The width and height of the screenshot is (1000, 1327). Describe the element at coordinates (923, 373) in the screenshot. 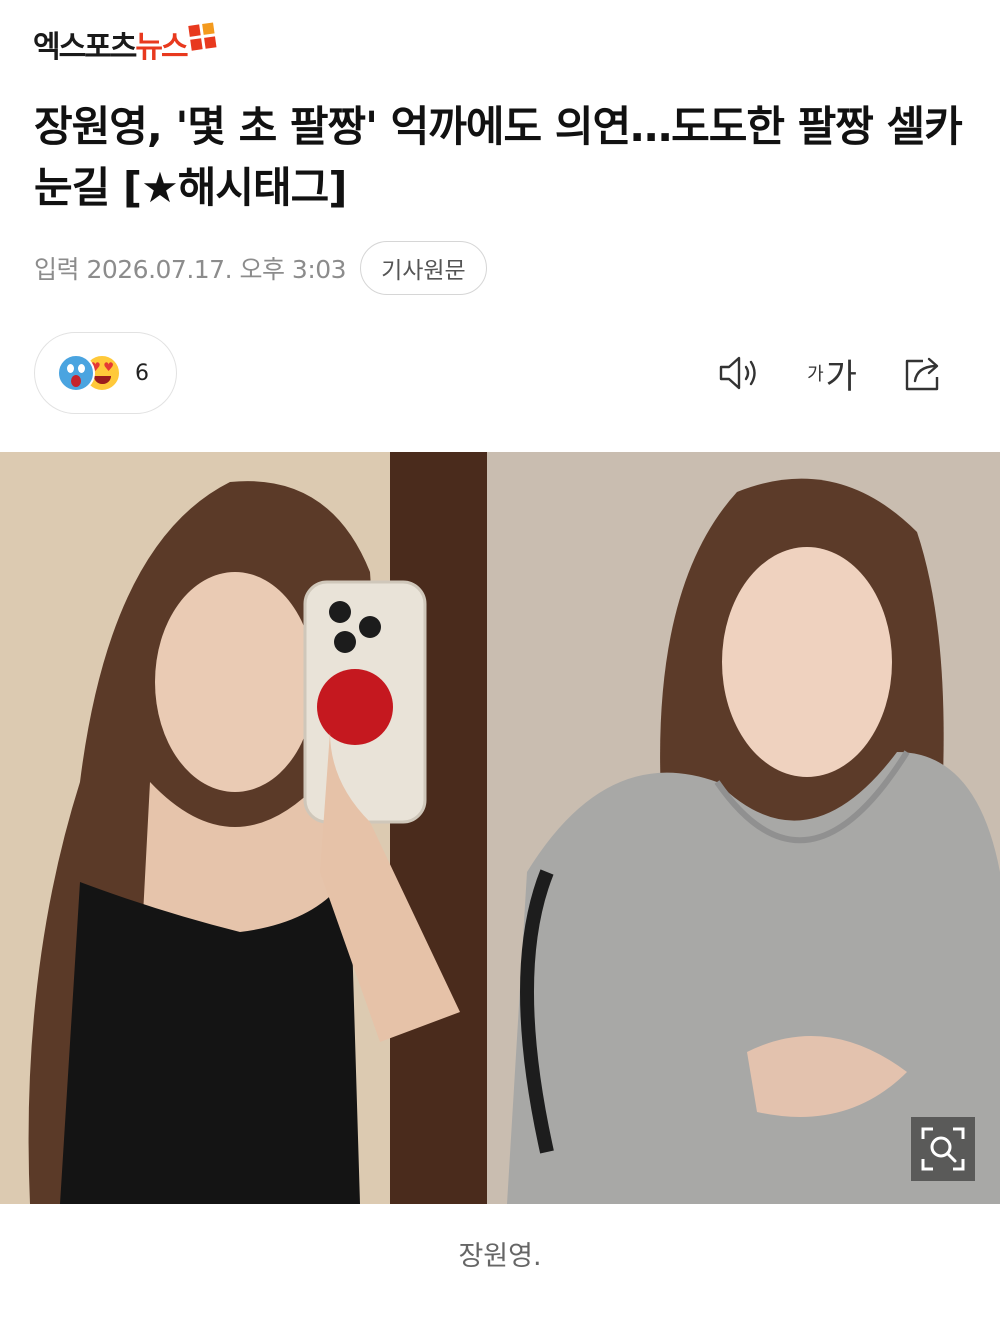

I see `share-icon` at that location.